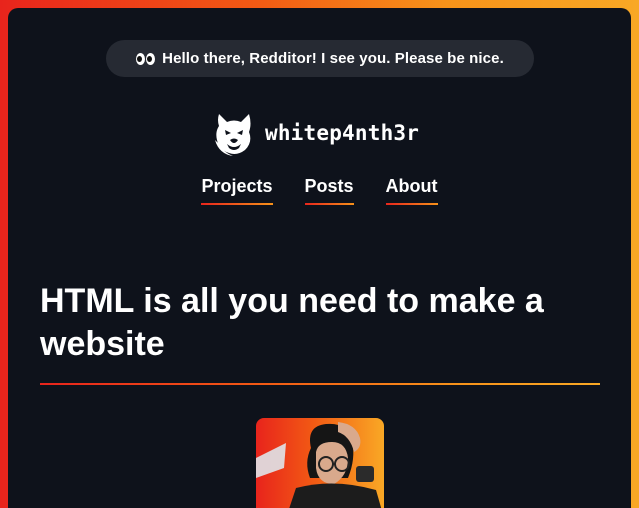 This screenshot has width=639, height=508. Describe the element at coordinates (329, 190) in the screenshot. I see `nav-link-posts: Posts` at that location.